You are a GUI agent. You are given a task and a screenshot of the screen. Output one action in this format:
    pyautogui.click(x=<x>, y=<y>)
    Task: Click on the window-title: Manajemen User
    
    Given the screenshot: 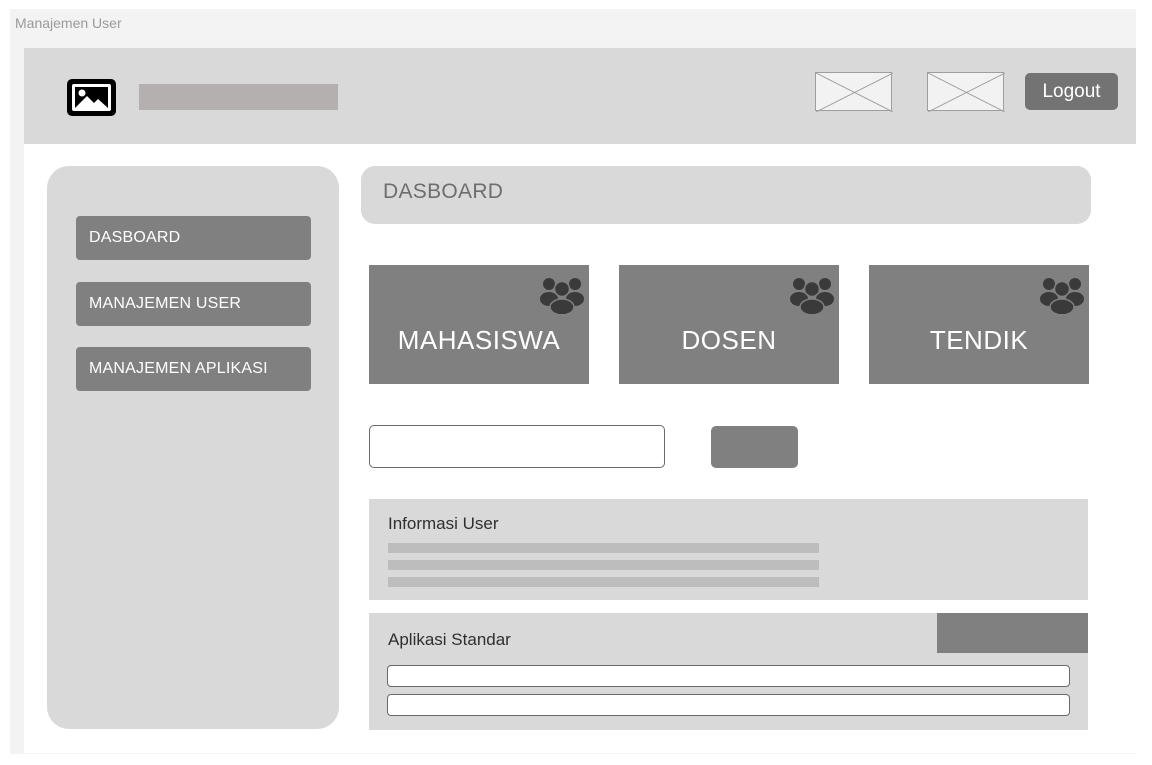 What is the action you would take?
    pyautogui.click(x=68, y=23)
    